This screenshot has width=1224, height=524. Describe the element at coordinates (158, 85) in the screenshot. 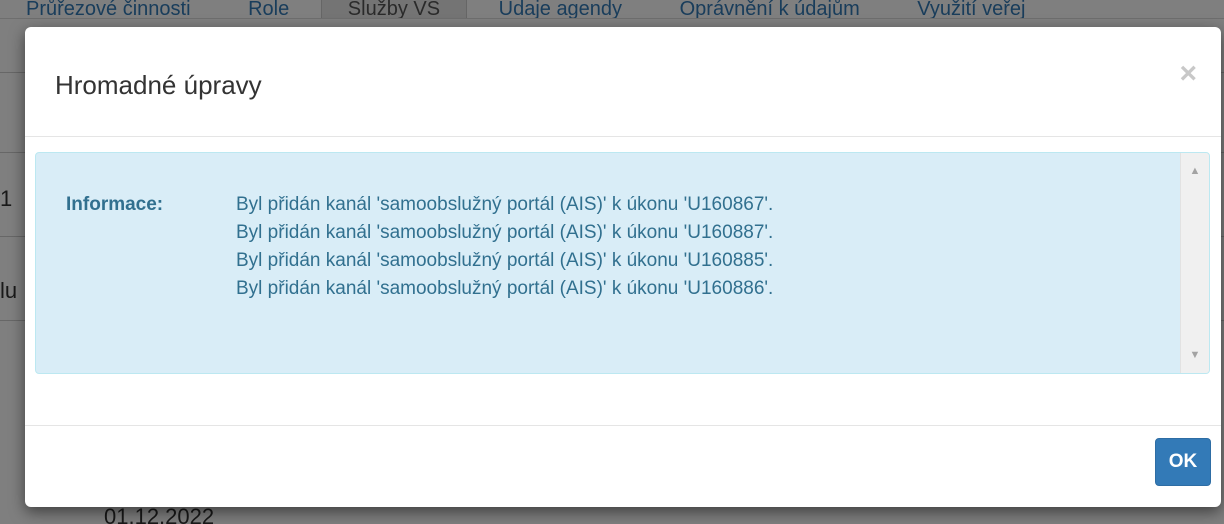

I see `dialog-title: Hromadné úpravy` at that location.